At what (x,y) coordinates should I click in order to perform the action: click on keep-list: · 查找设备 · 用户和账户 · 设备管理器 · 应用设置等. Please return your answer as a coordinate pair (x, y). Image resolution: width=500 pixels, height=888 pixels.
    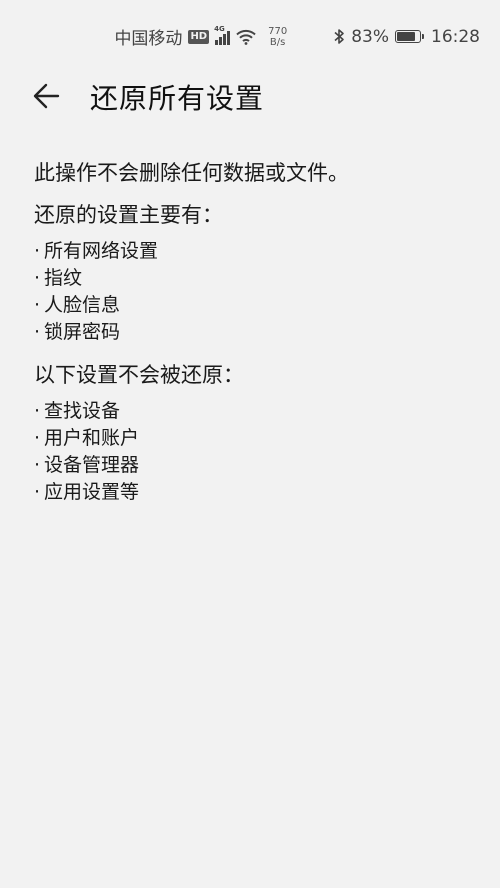
    Looking at the image, I should click on (254, 452).